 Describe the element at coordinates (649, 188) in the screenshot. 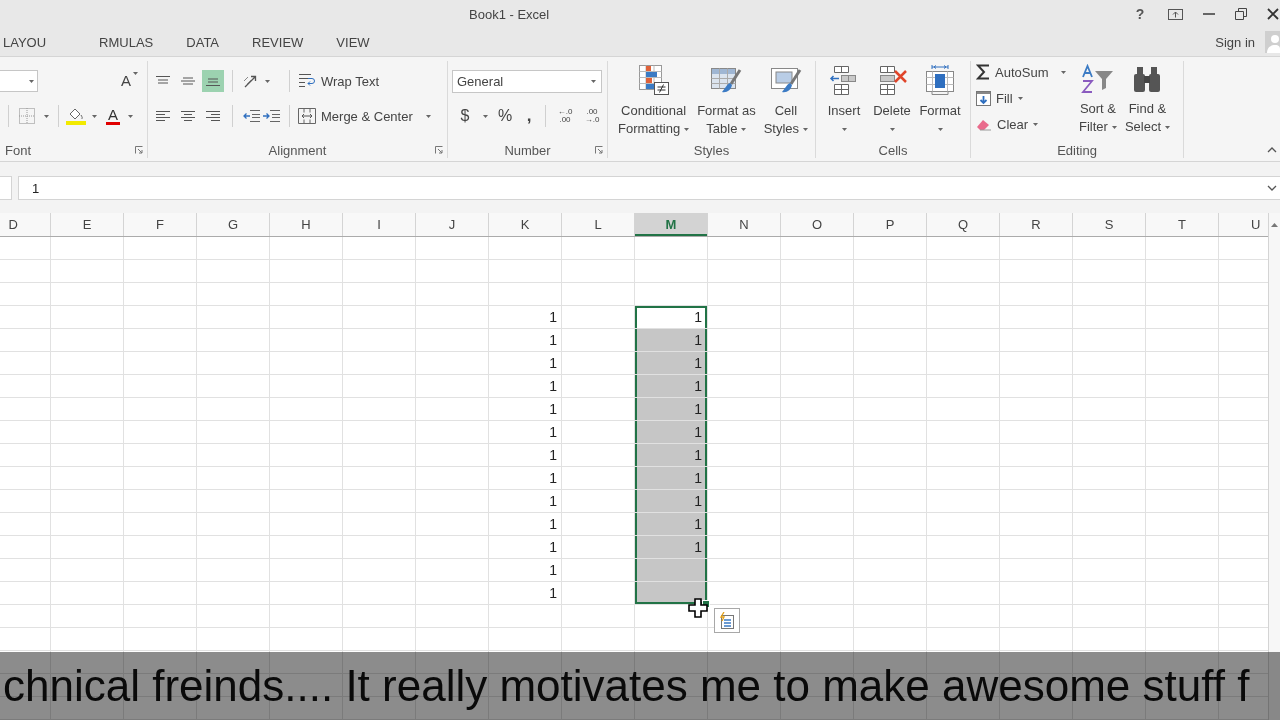

I see `formula-bar-field: 1` at that location.